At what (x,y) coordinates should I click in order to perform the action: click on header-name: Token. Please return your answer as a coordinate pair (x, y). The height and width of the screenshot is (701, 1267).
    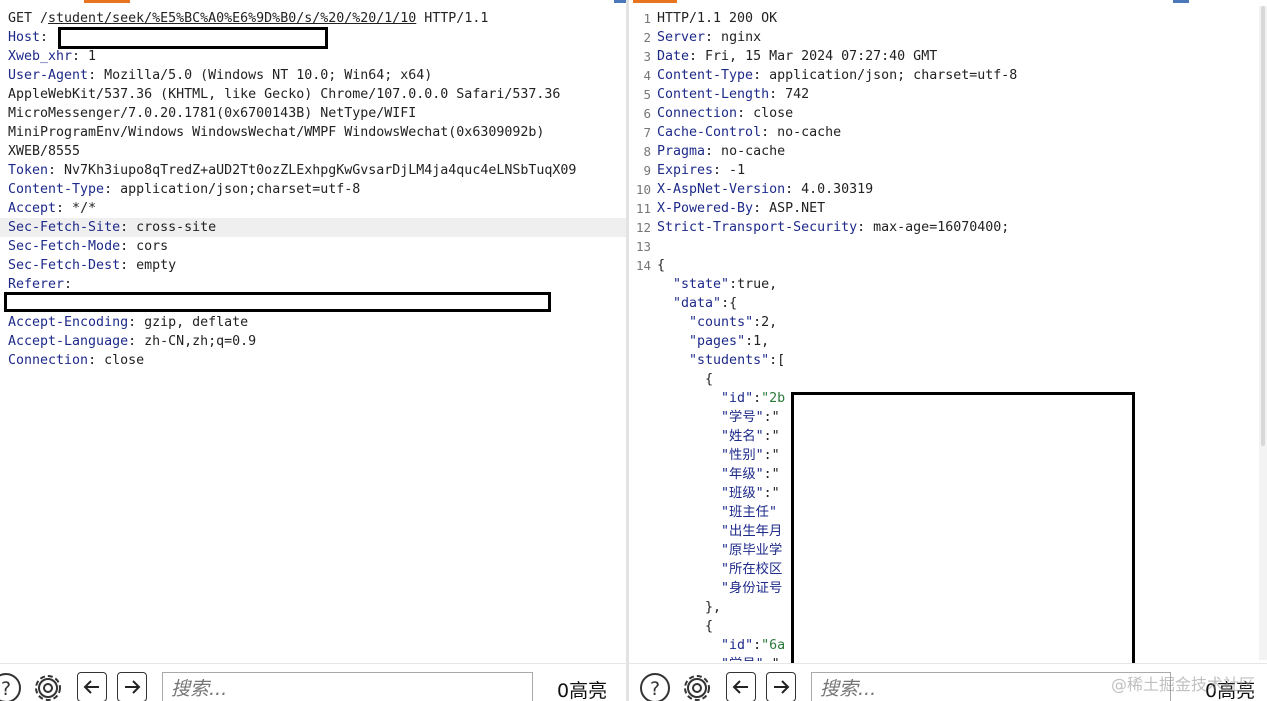
    Looking at the image, I should click on (28, 170).